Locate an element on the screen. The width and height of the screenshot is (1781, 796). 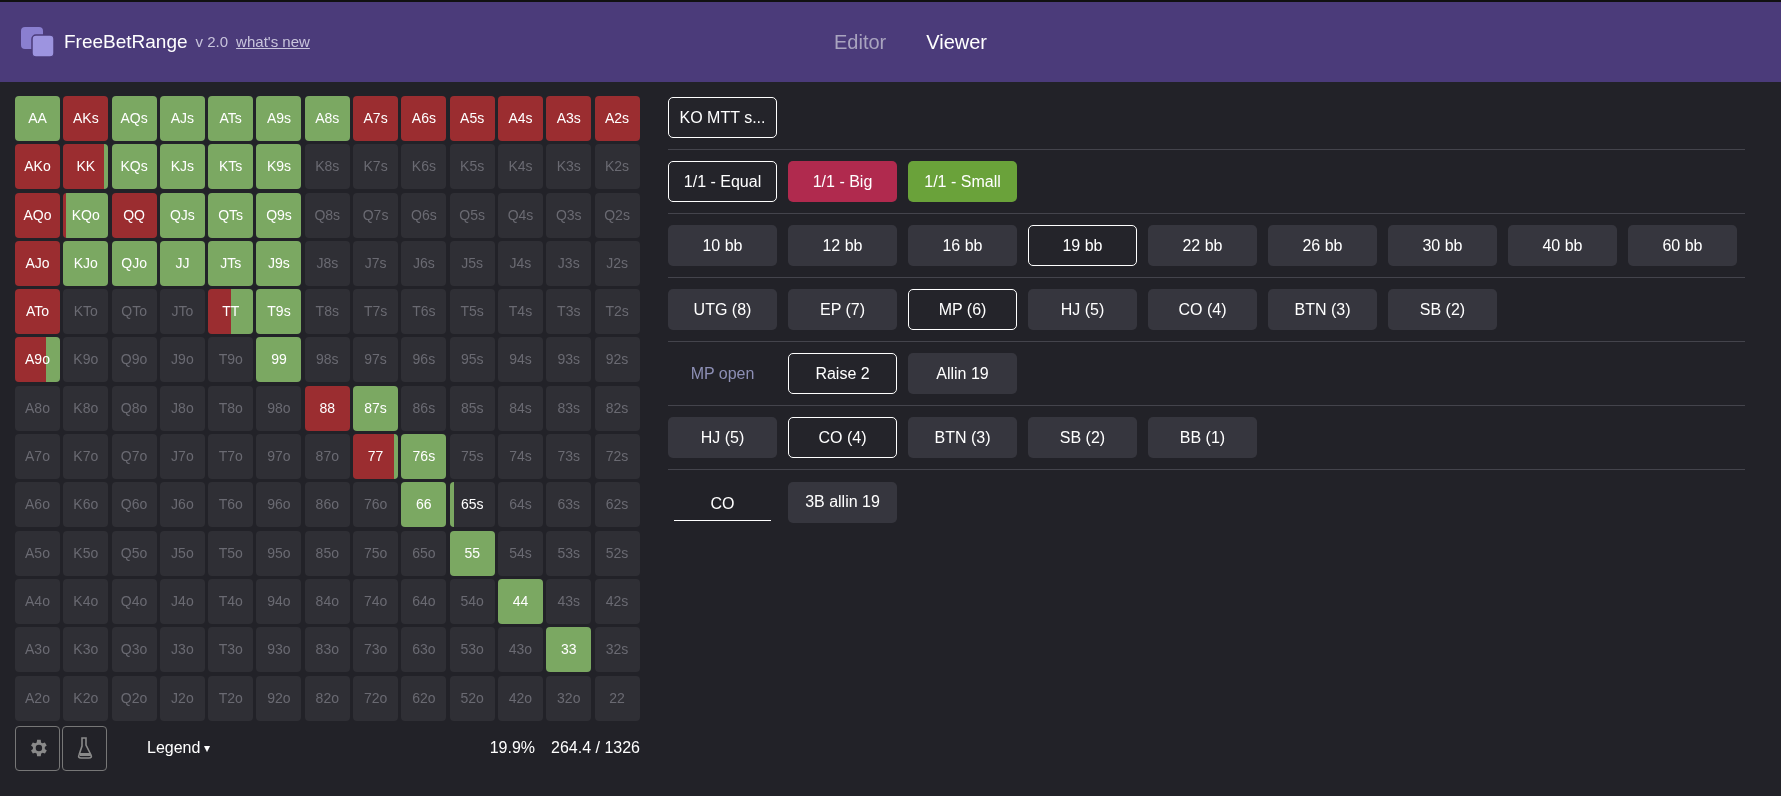
hand-cell: Q3o is located at coordinates (134, 650).